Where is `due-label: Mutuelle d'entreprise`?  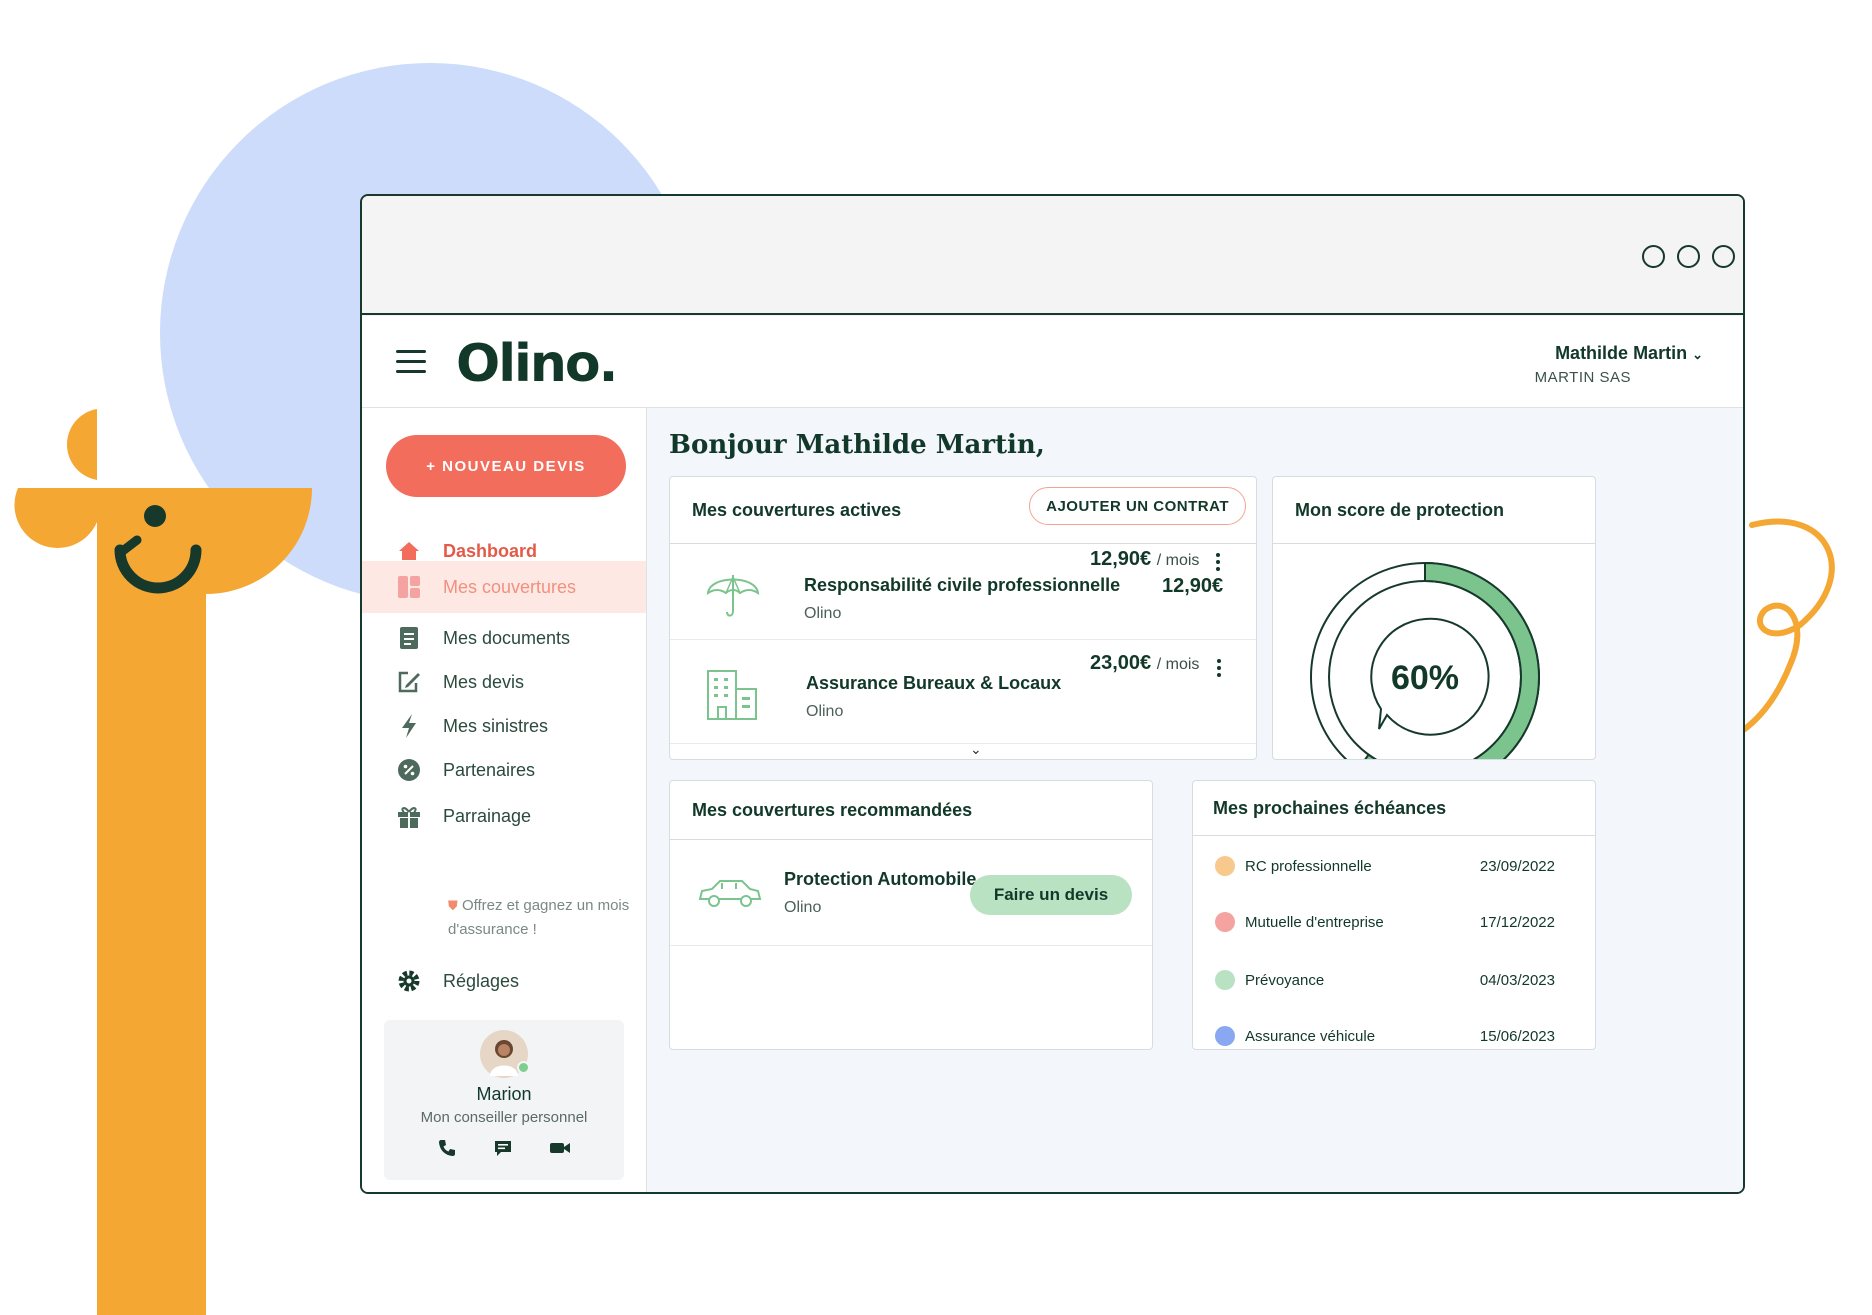 due-label: Mutuelle d'entreprise is located at coordinates (1314, 922).